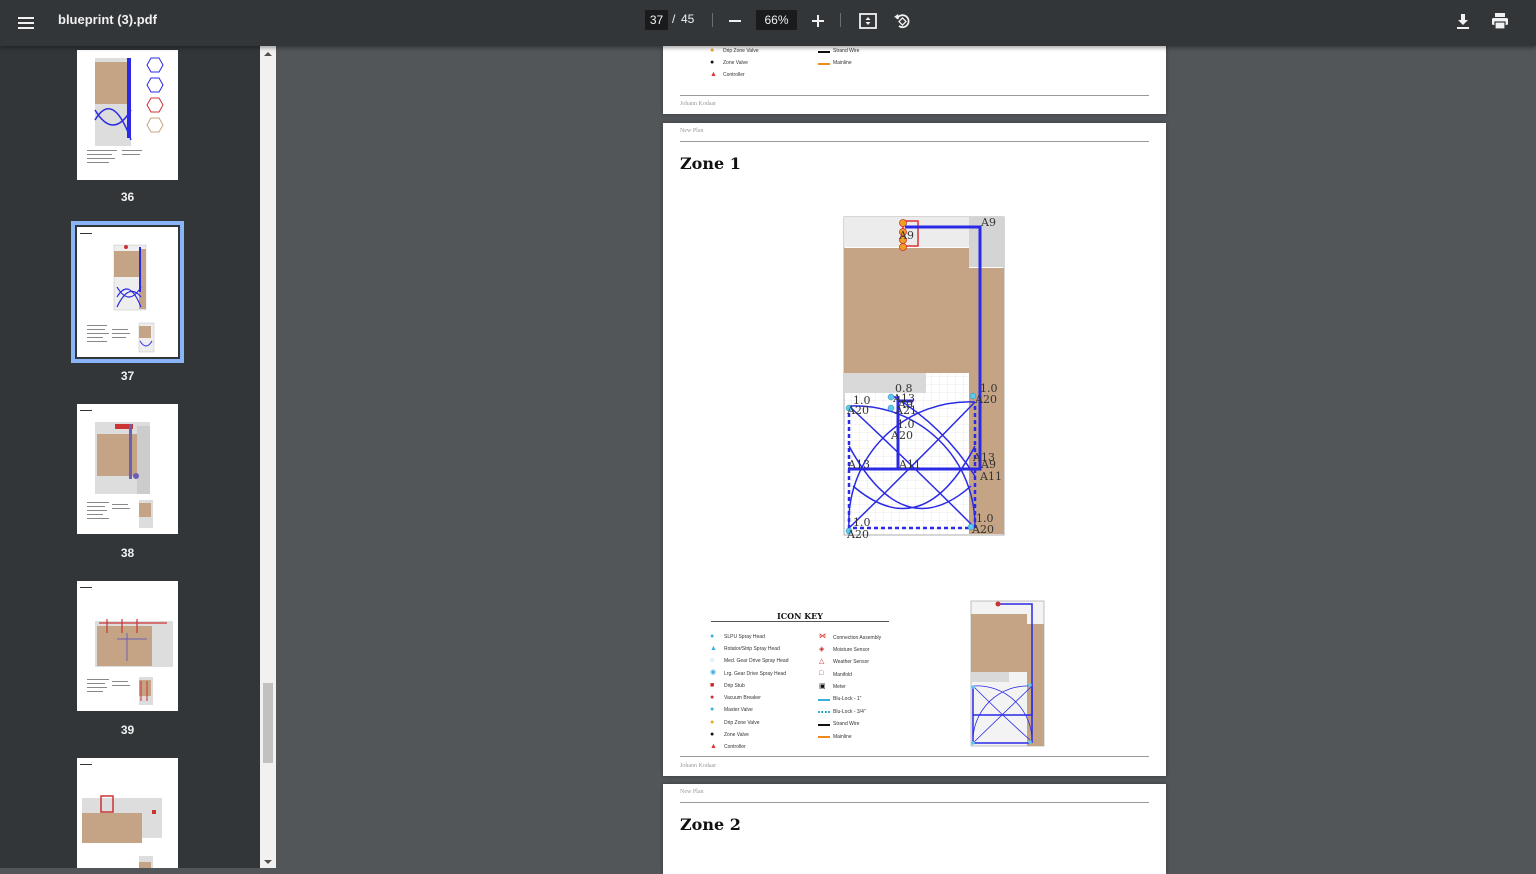  Describe the element at coordinates (710, 824) in the screenshot. I see `page-title: Zone 2` at that location.